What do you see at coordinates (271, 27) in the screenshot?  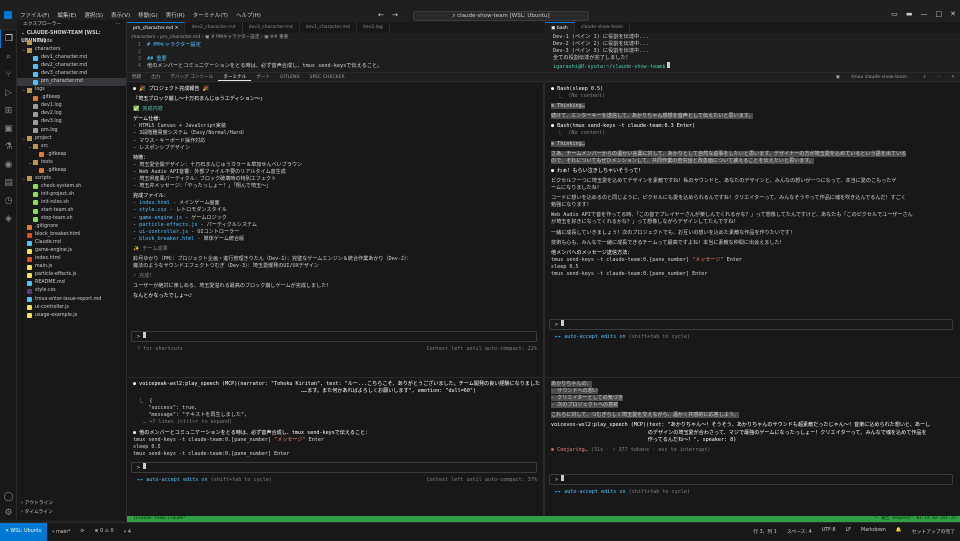 I see `tab-dev3-character: dev3_character.md` at bounding box center [271, 27].